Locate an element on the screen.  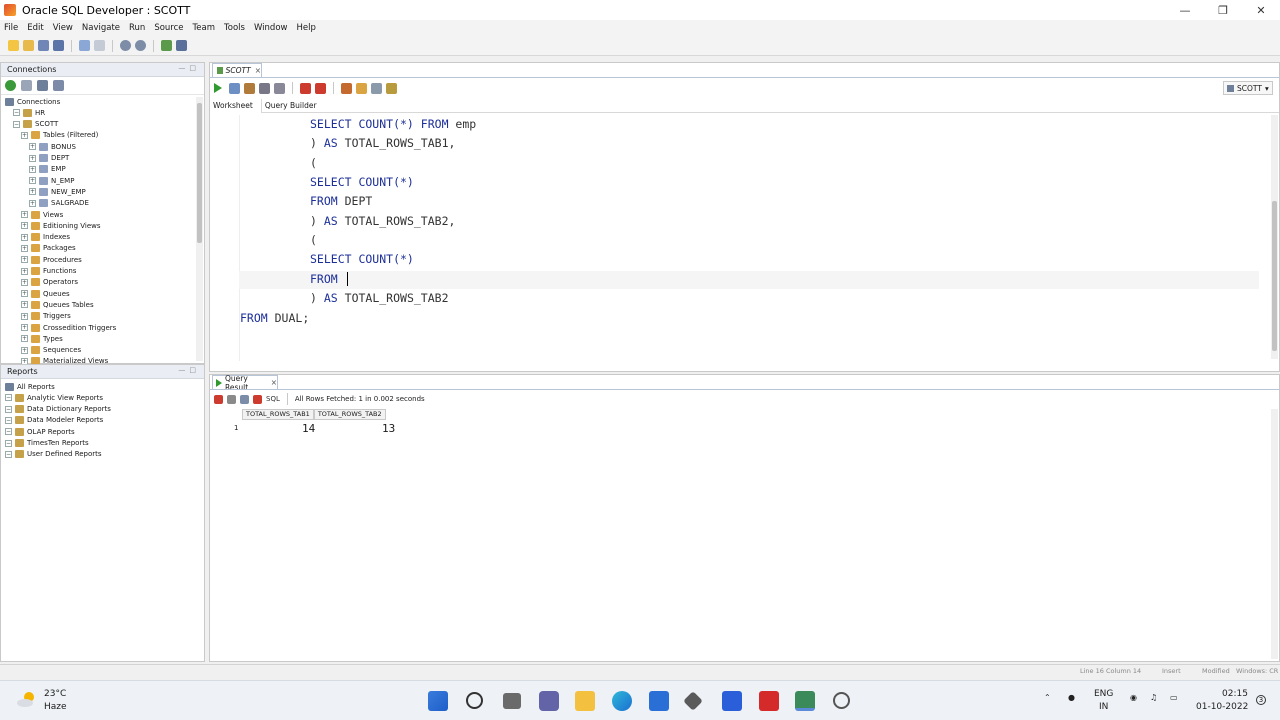
menu-edit: Edit is located at coordinates (35, 28).